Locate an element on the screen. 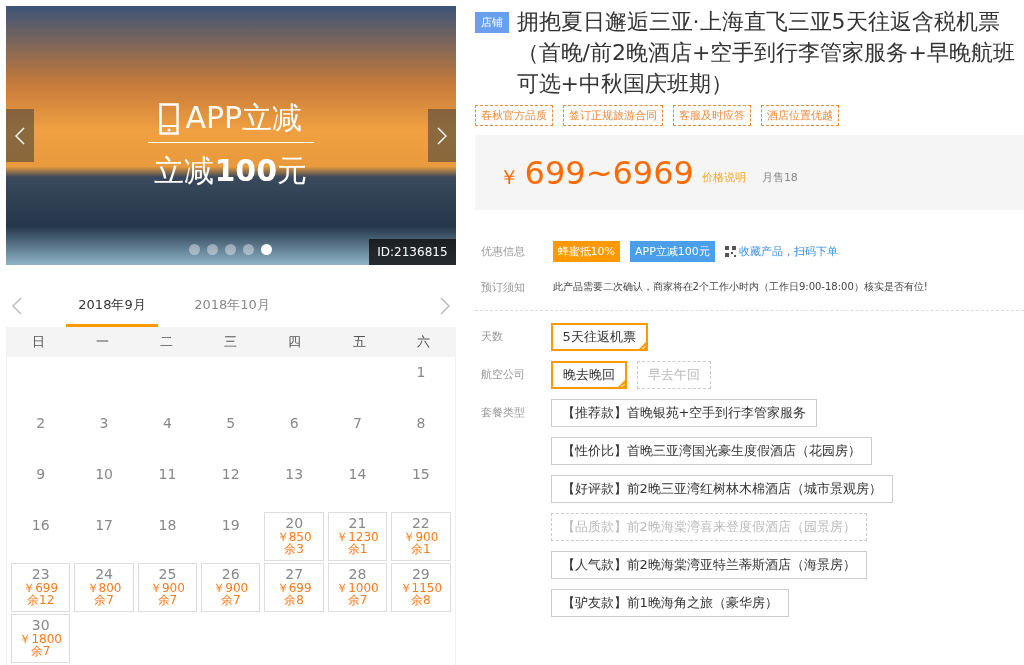 The image size is (1024, 665). calendar-day-price-cell: 21 ￥1230 余1 is located at coordinates (357, 536).